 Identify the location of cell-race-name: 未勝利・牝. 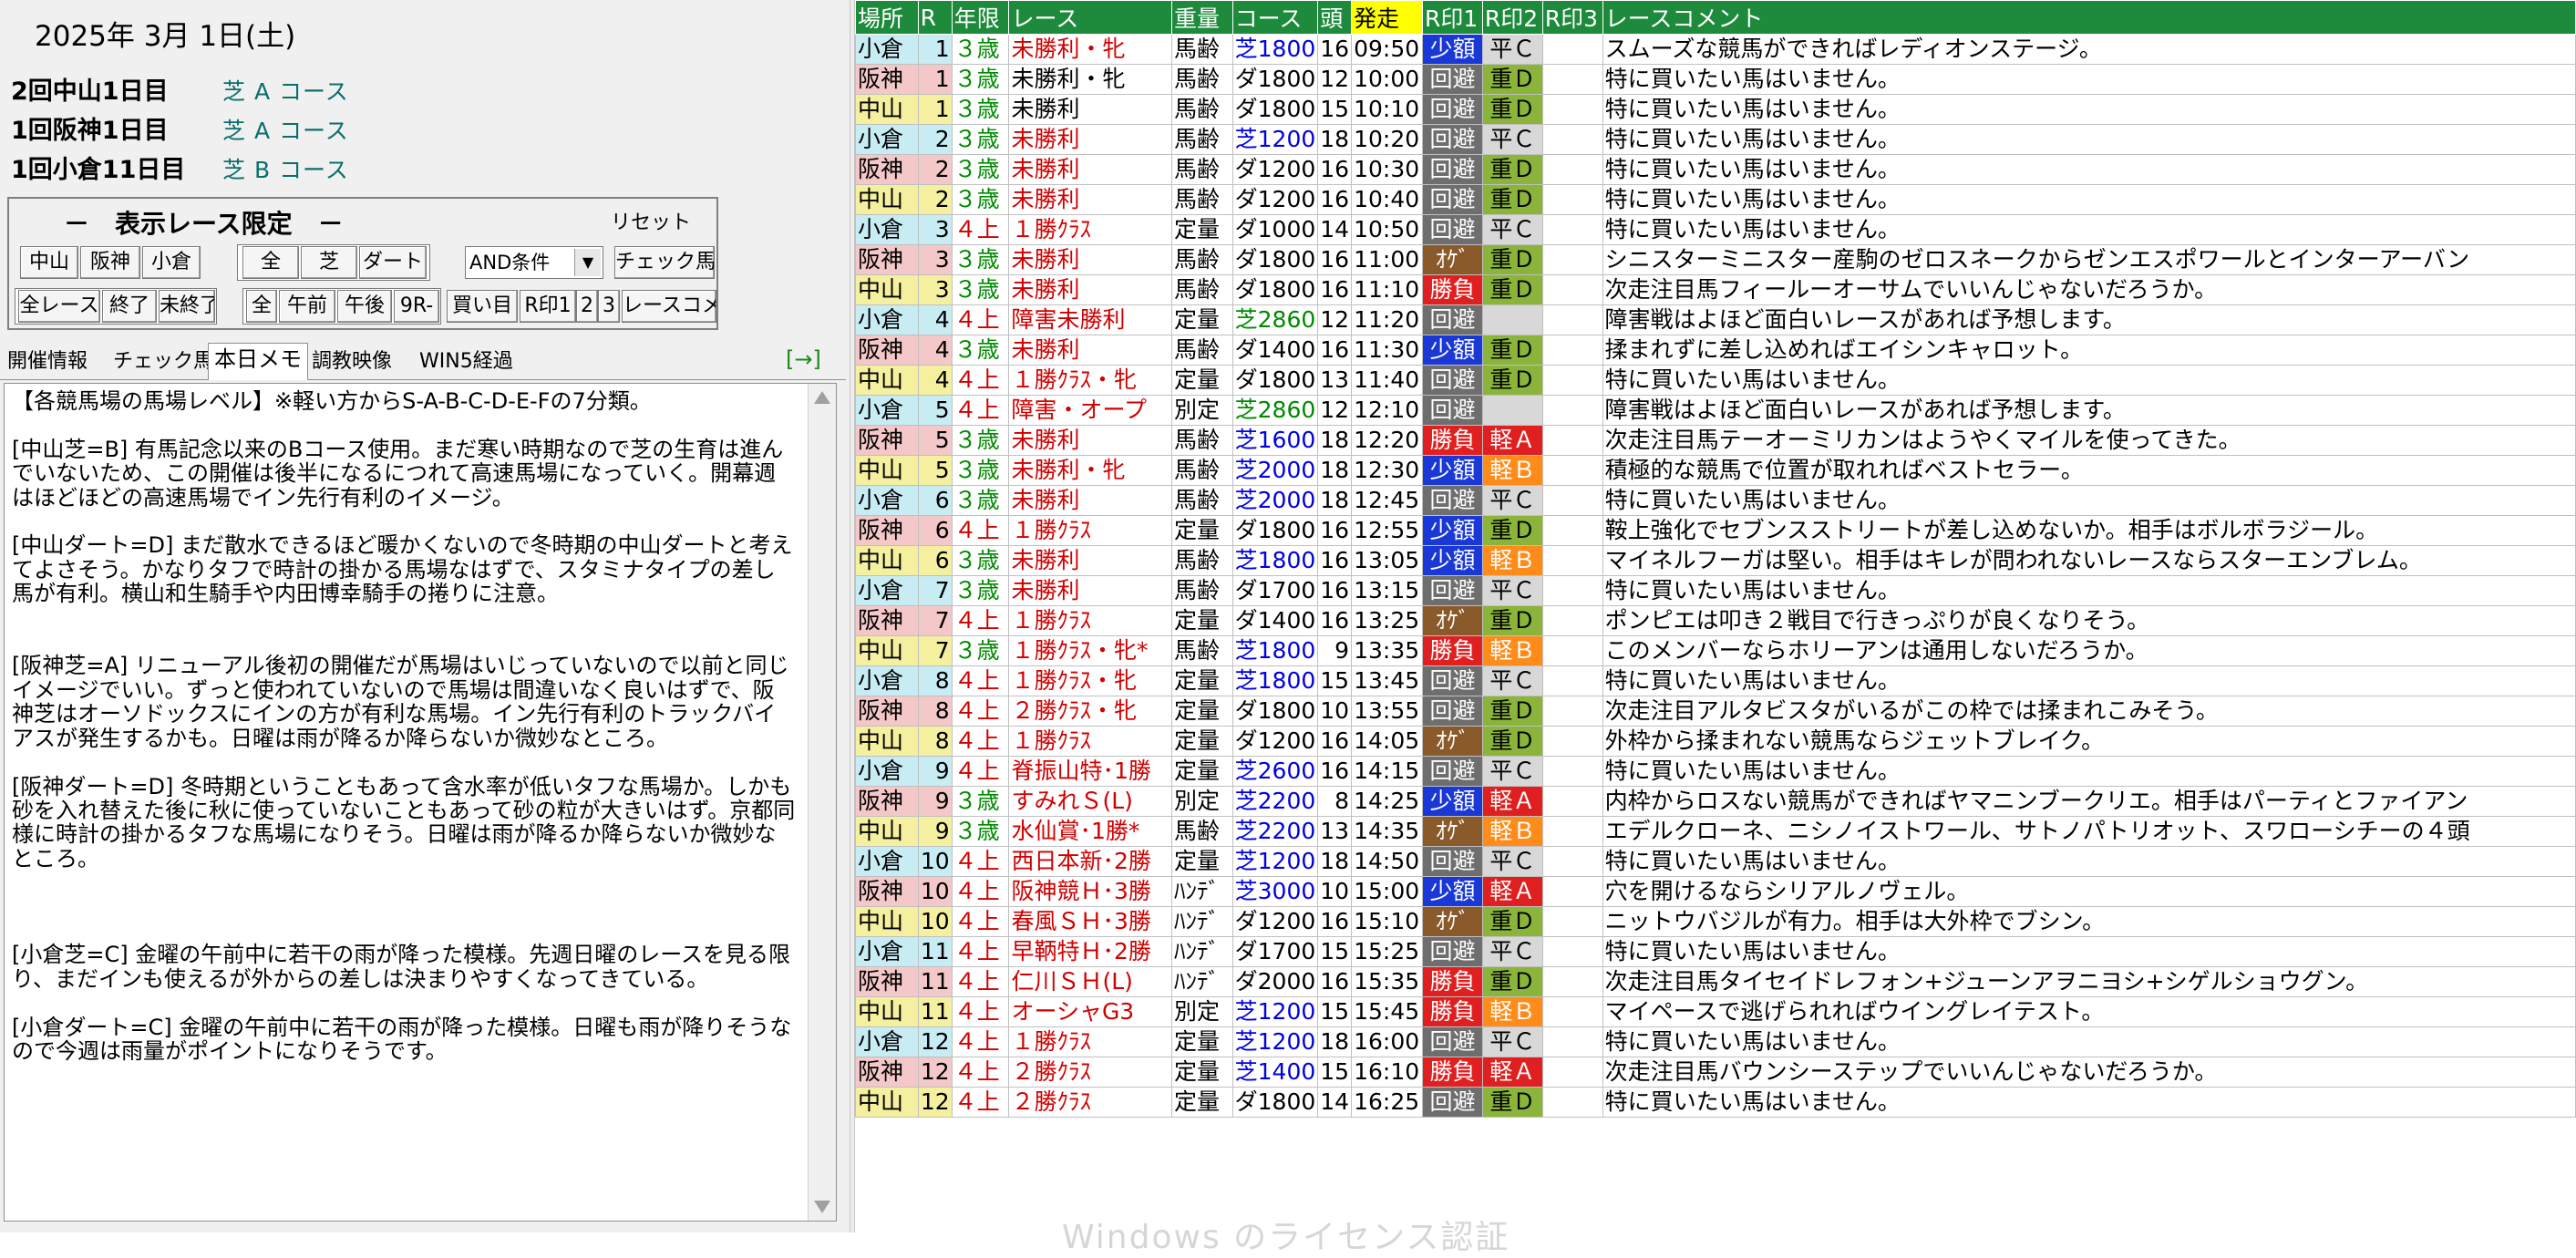
(1090, 470).